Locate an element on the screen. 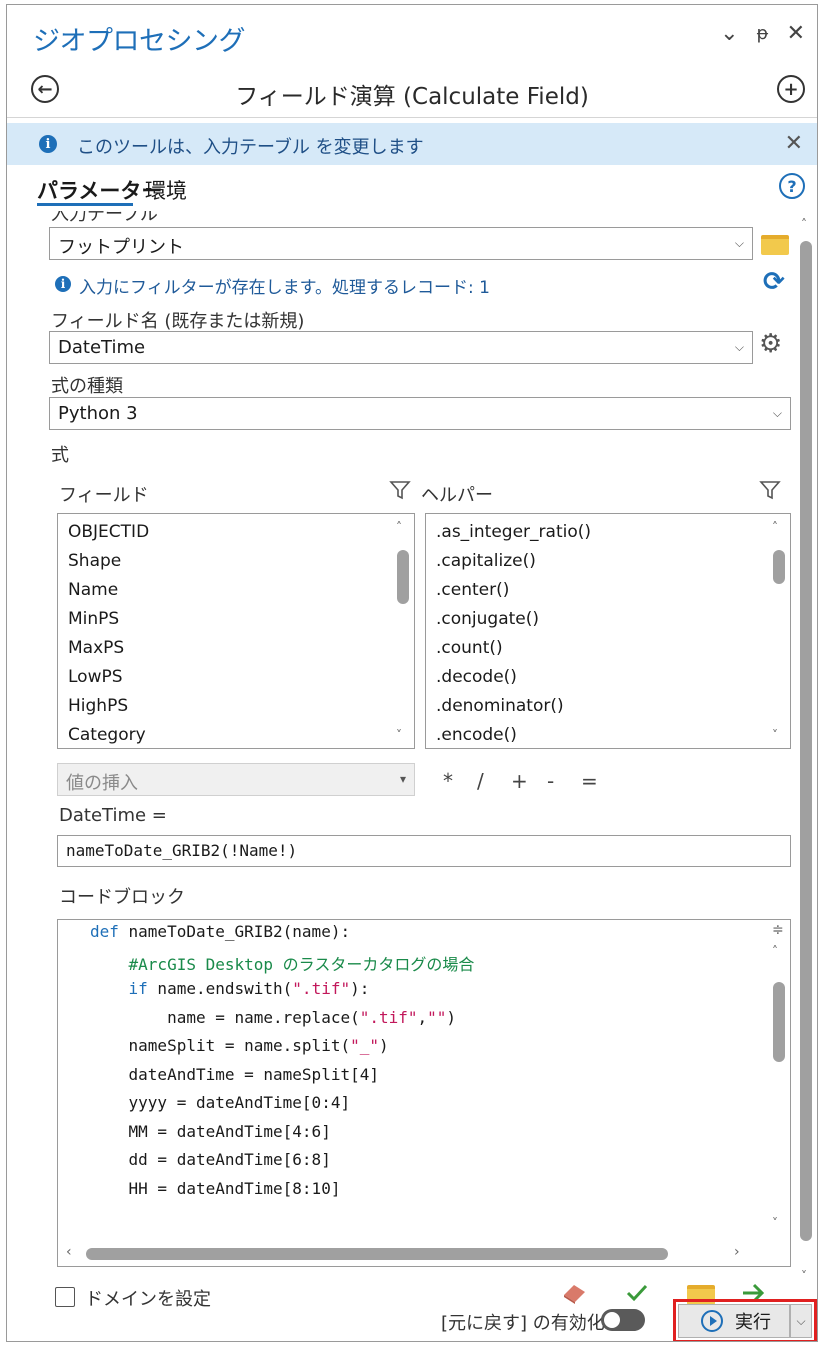 The image size is (826, 1348). code-line: dd = dateAndTime[6:8] is located at coordinates (210, 1159).